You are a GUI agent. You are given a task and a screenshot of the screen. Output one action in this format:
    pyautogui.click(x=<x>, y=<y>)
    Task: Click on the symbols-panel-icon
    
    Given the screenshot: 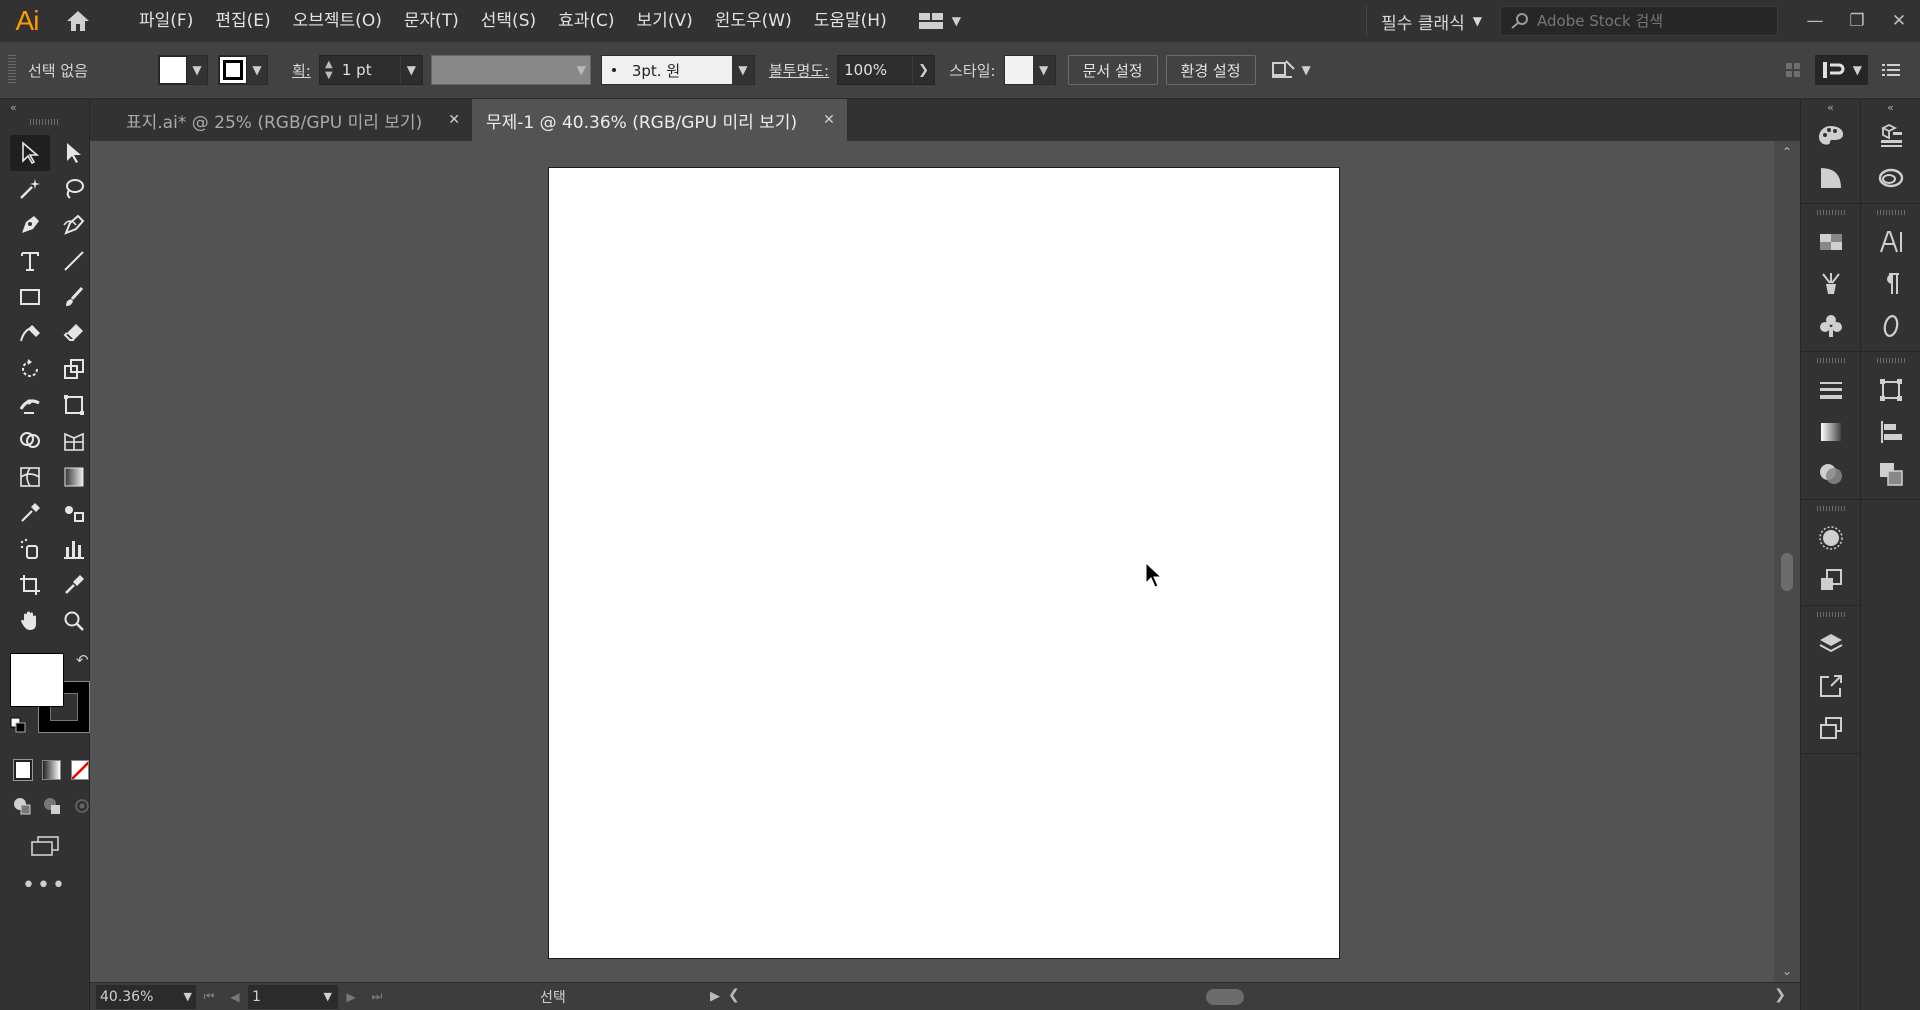 What is the action you would take?
    pyautogui.click(x=1830, y=326)
    